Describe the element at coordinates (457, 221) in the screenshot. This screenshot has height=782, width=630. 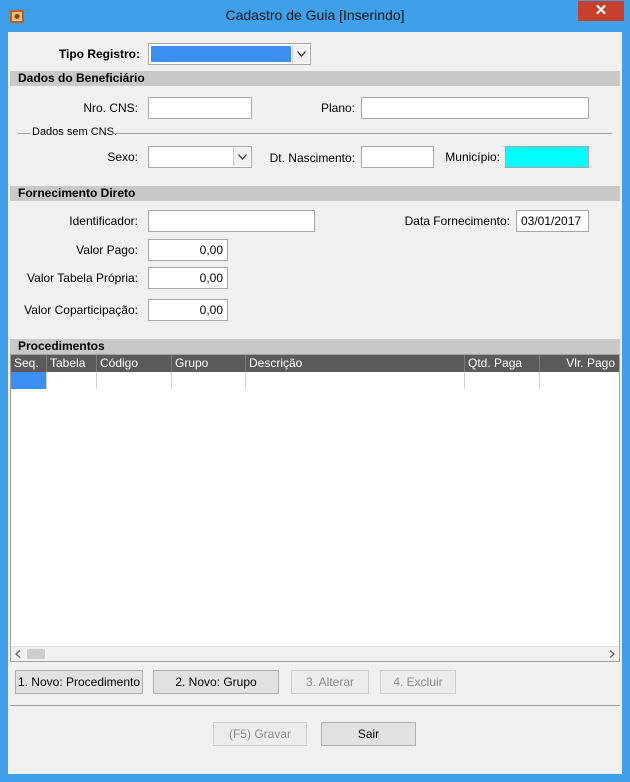
I see `data-fornecimento-label: Data Fornecimento:` at that location.